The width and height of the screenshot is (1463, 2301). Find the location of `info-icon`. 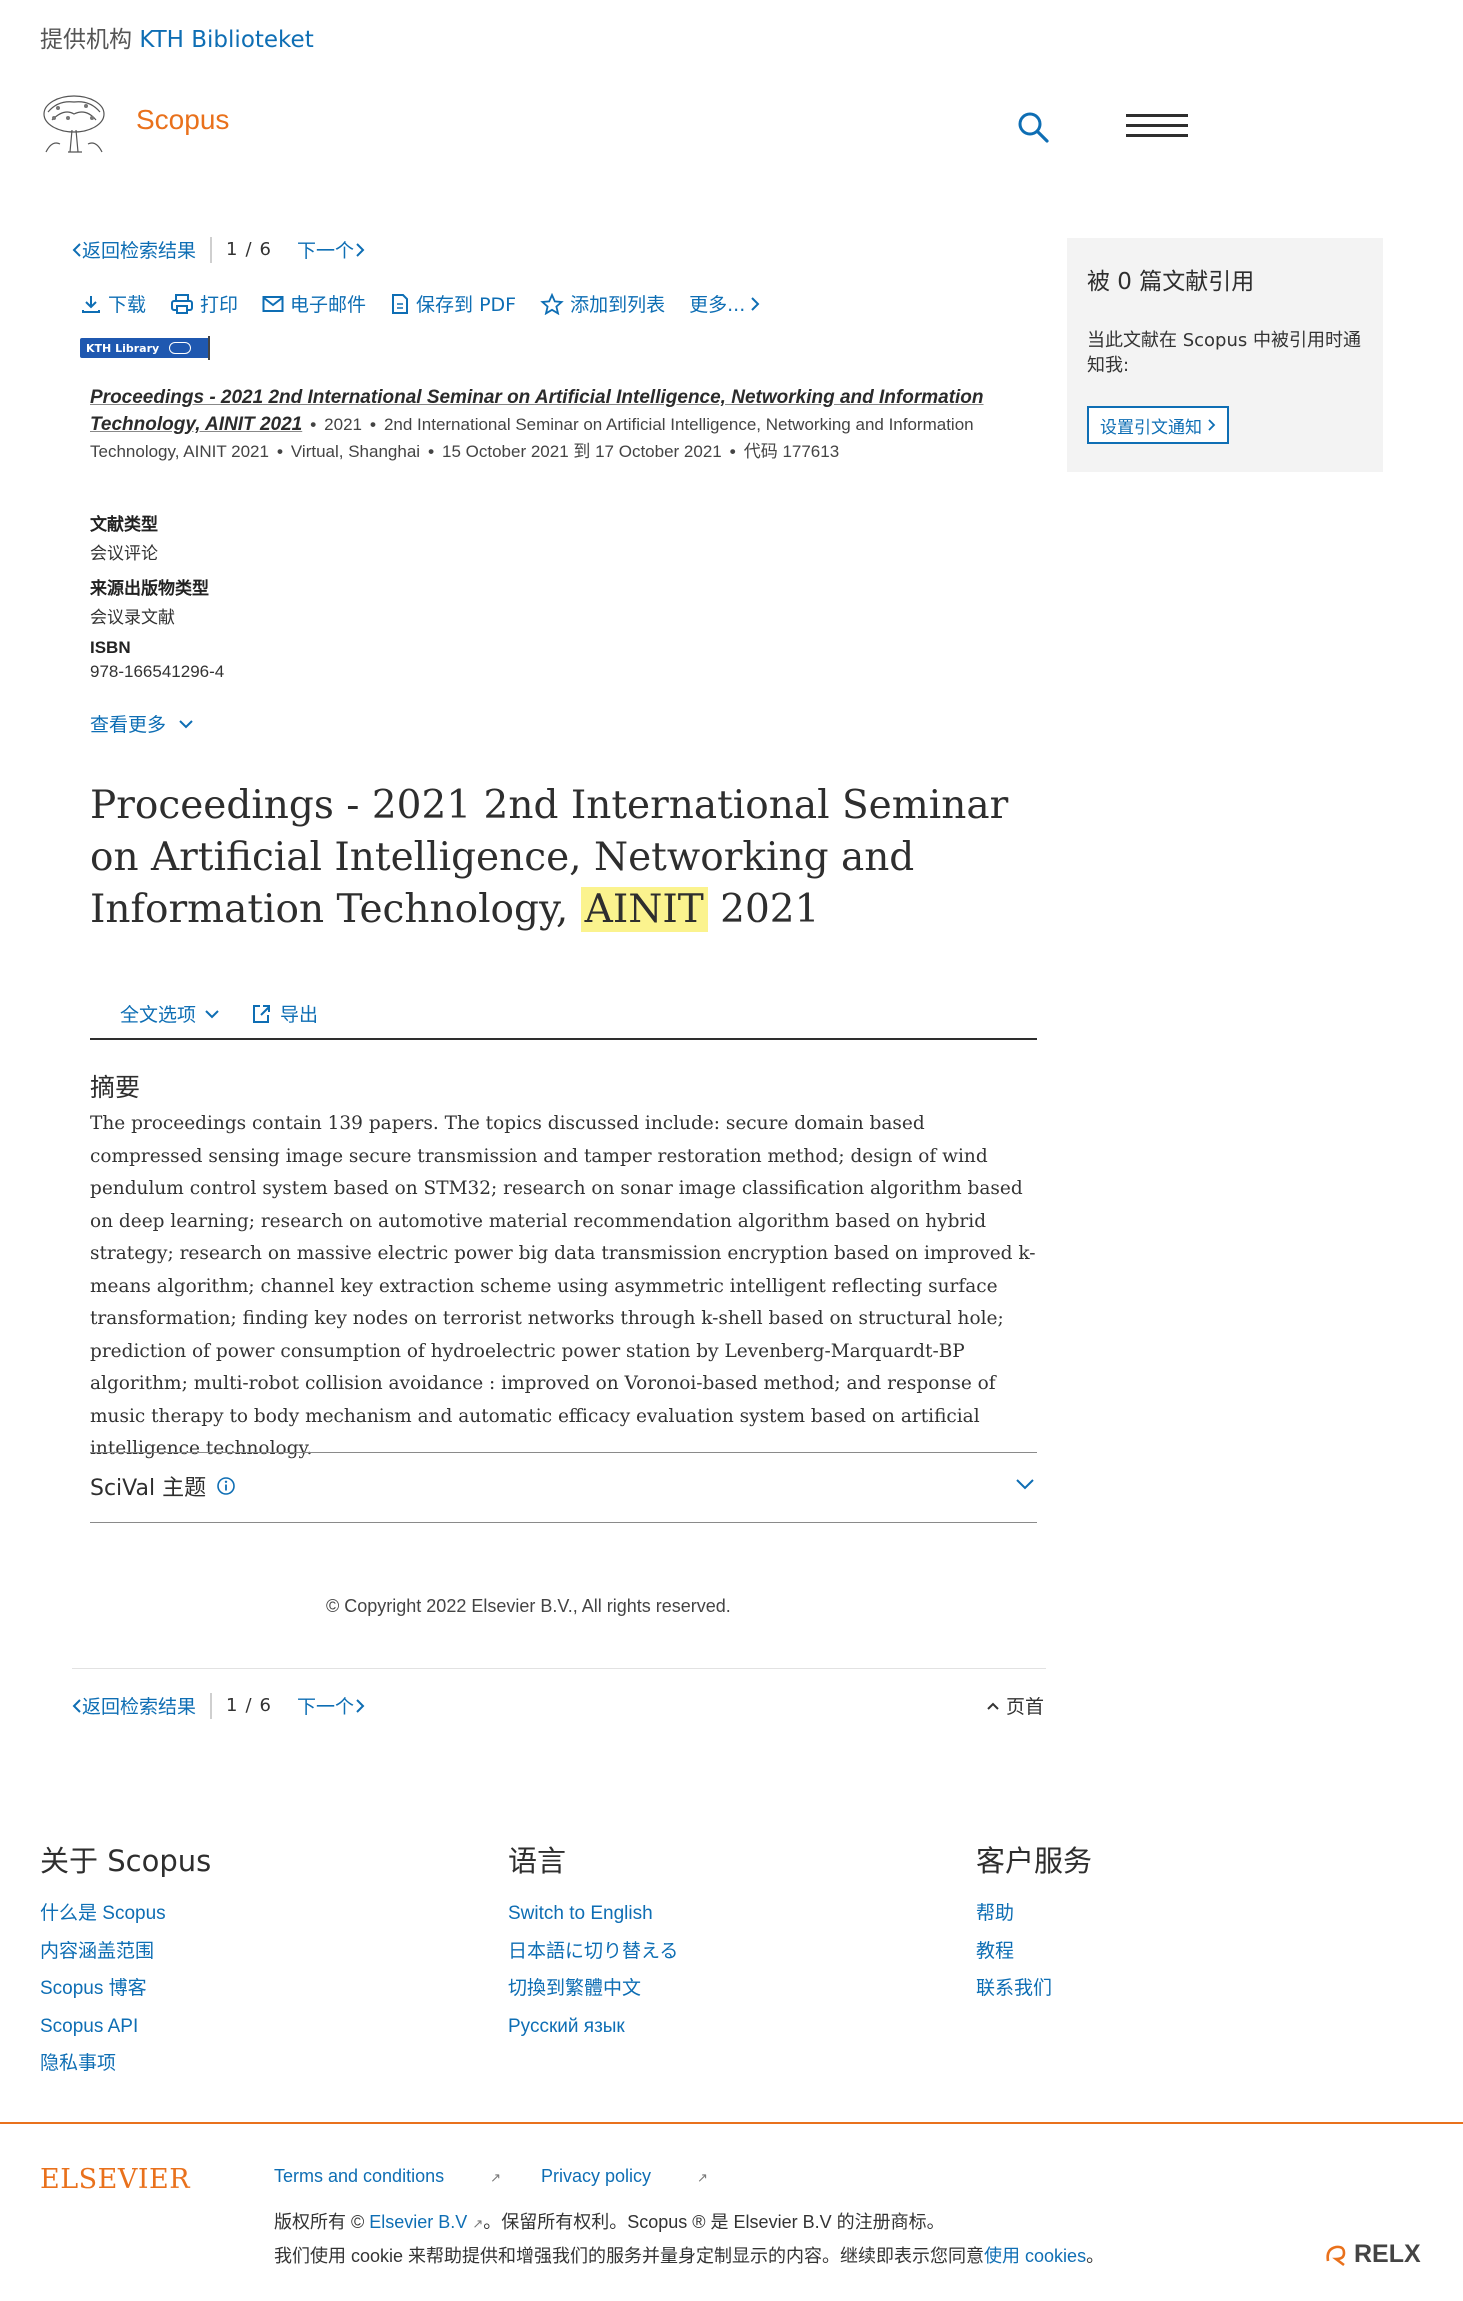

info-icon is located at coordinates (226, 1486).